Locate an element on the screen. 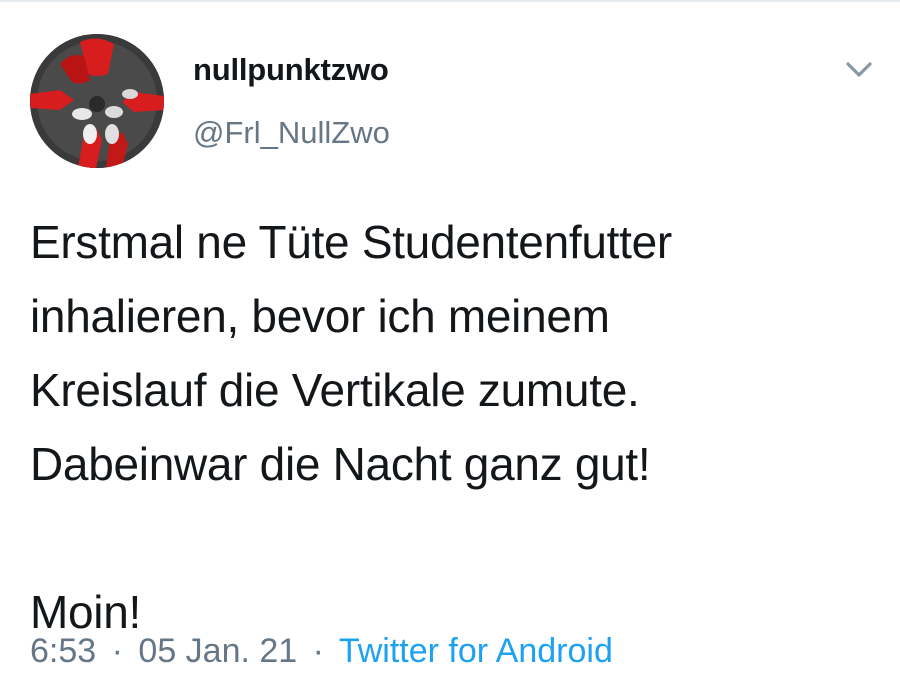 The image size is (900, 685). avatar is located at coordinates (97, 101).